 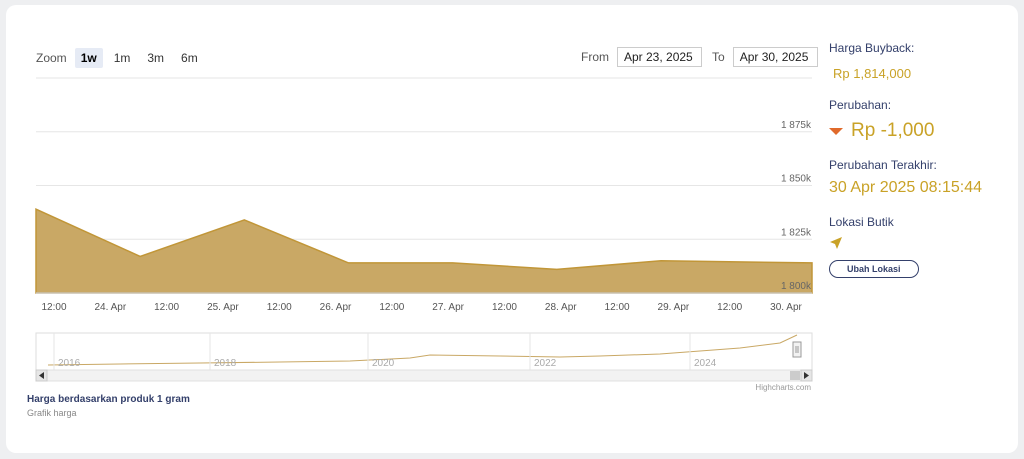 I want to click on change-label: Perubahan:, so click(x=860, y=105).